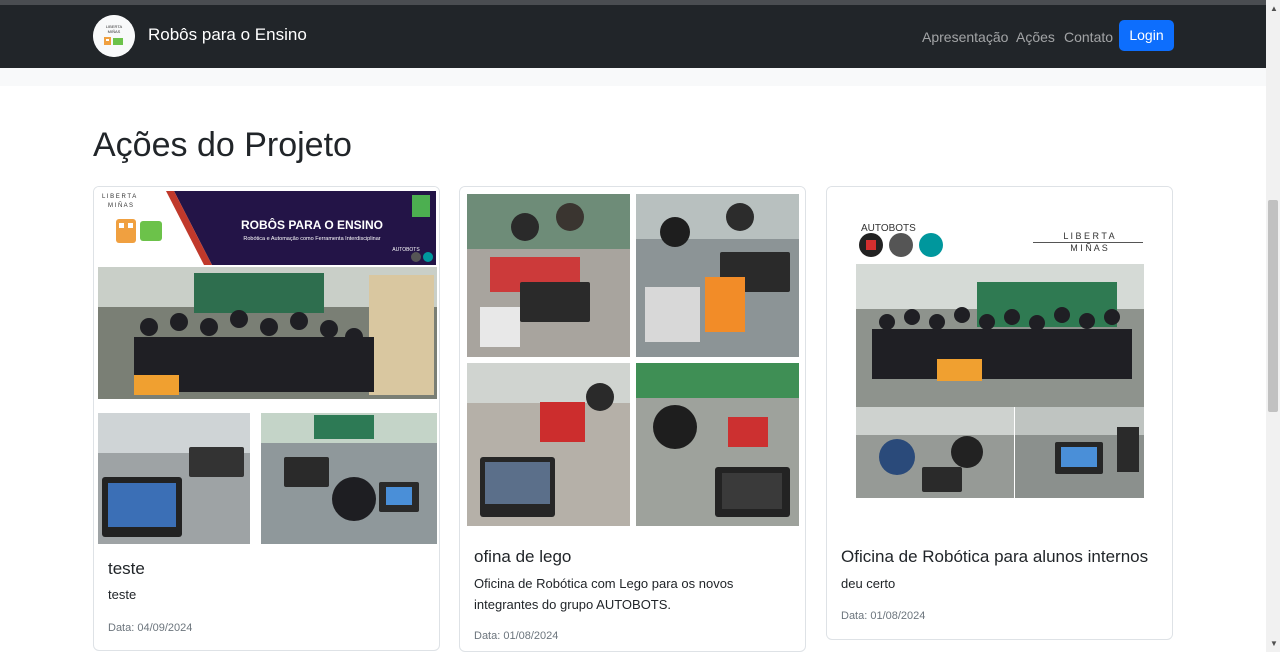 The height and width of the screenshot is (652, 1280). Describe the element at coordinates (1146, 35) in the screenshot. I see `login-button: Login` at that location.